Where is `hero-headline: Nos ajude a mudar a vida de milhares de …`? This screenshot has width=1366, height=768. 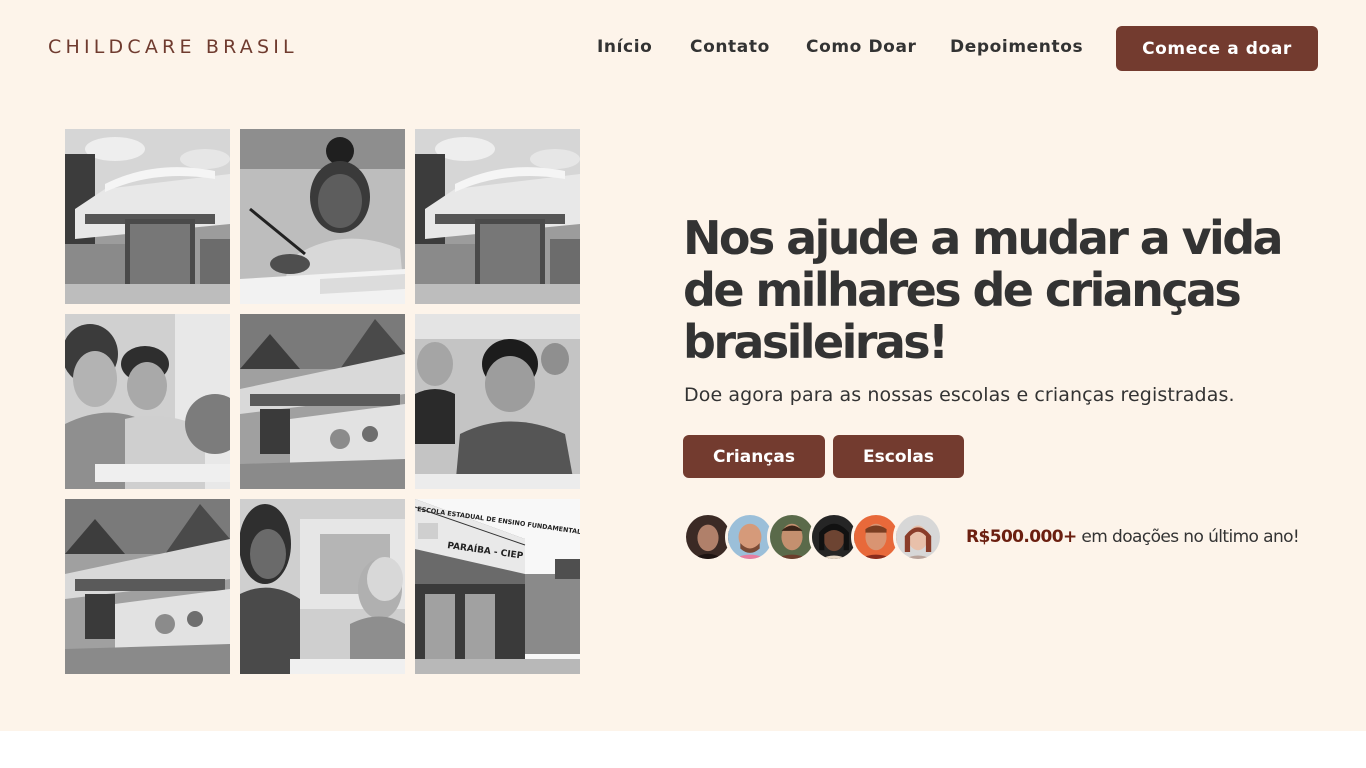 hero-headline: Nos ajude a mudar a vida de milhares de … is located at coordinates (983, 290).